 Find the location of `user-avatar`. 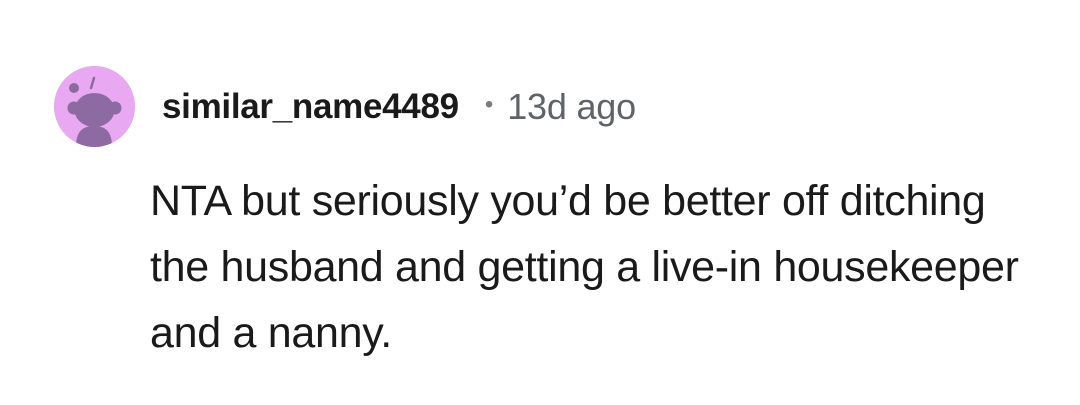

user-avatar is located at coordinates (94, 106).